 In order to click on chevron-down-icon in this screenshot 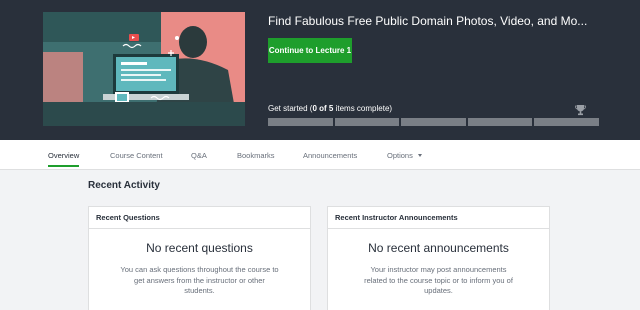, I will do `click(419, 155)`.